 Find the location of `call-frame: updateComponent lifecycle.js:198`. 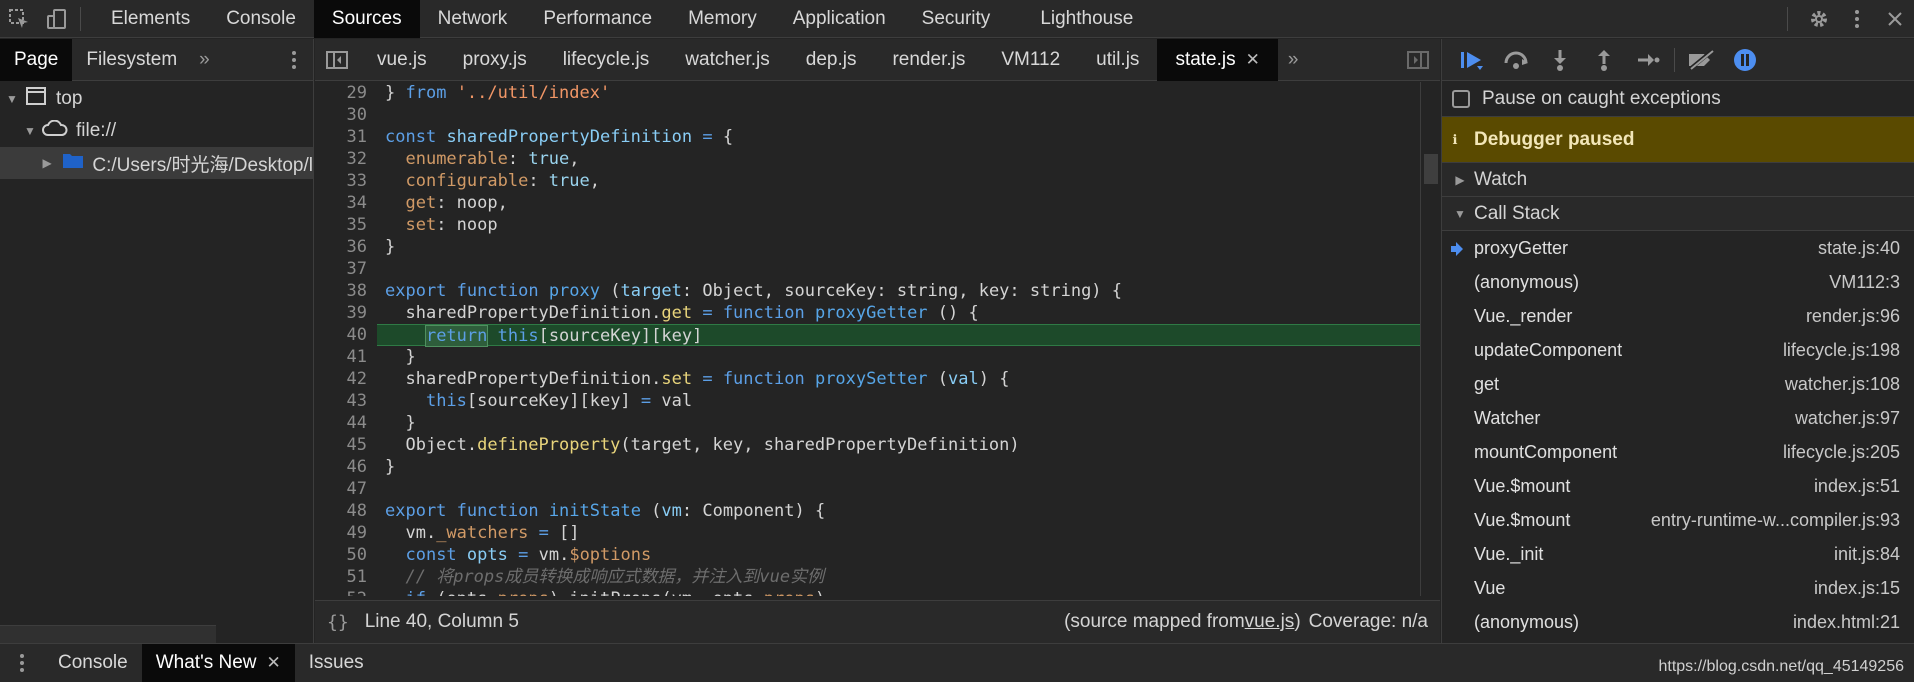

call-frame: updateComponent lifecycle.js:198 is located at coordinates (1678, 350).